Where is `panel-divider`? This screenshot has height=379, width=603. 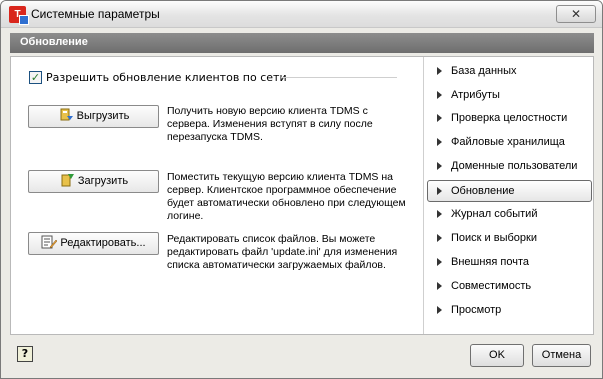
panel-divider is located at coordinates (423, 195).